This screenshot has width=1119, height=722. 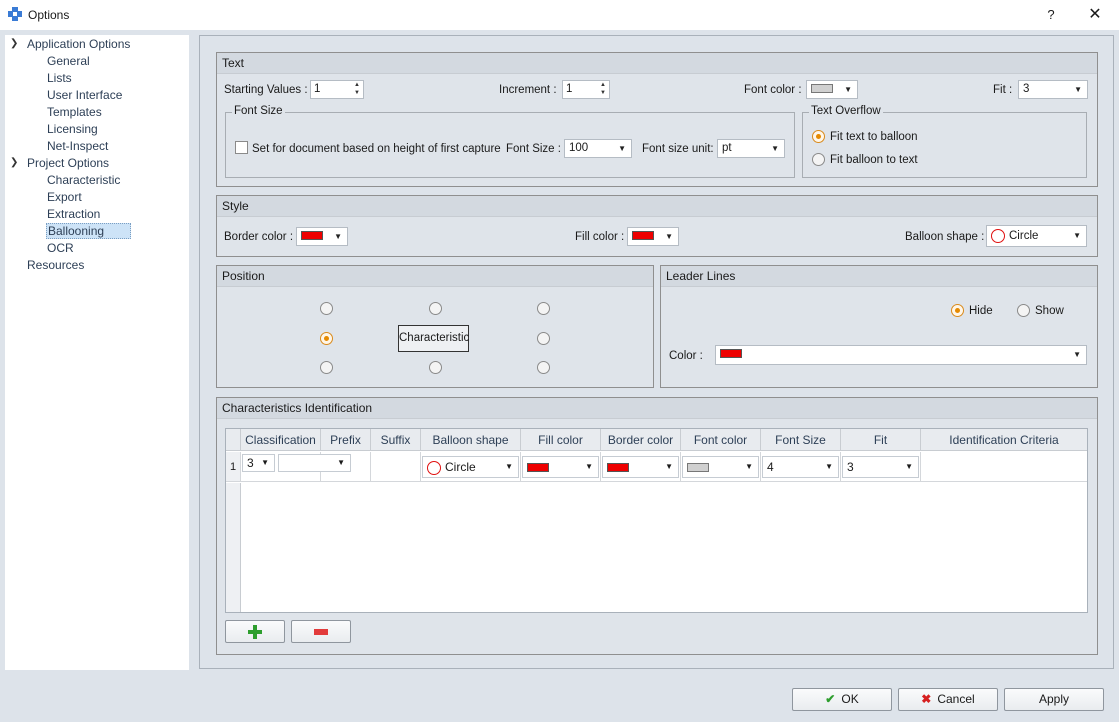 I want to click on position-bottom-left-radio, so click(x=326, y=367).